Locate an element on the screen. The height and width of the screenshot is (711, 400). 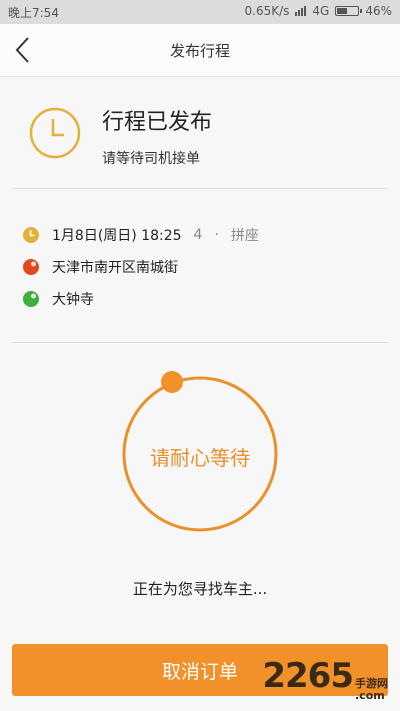
network-type: 4G is located at coordinates (321, 11).